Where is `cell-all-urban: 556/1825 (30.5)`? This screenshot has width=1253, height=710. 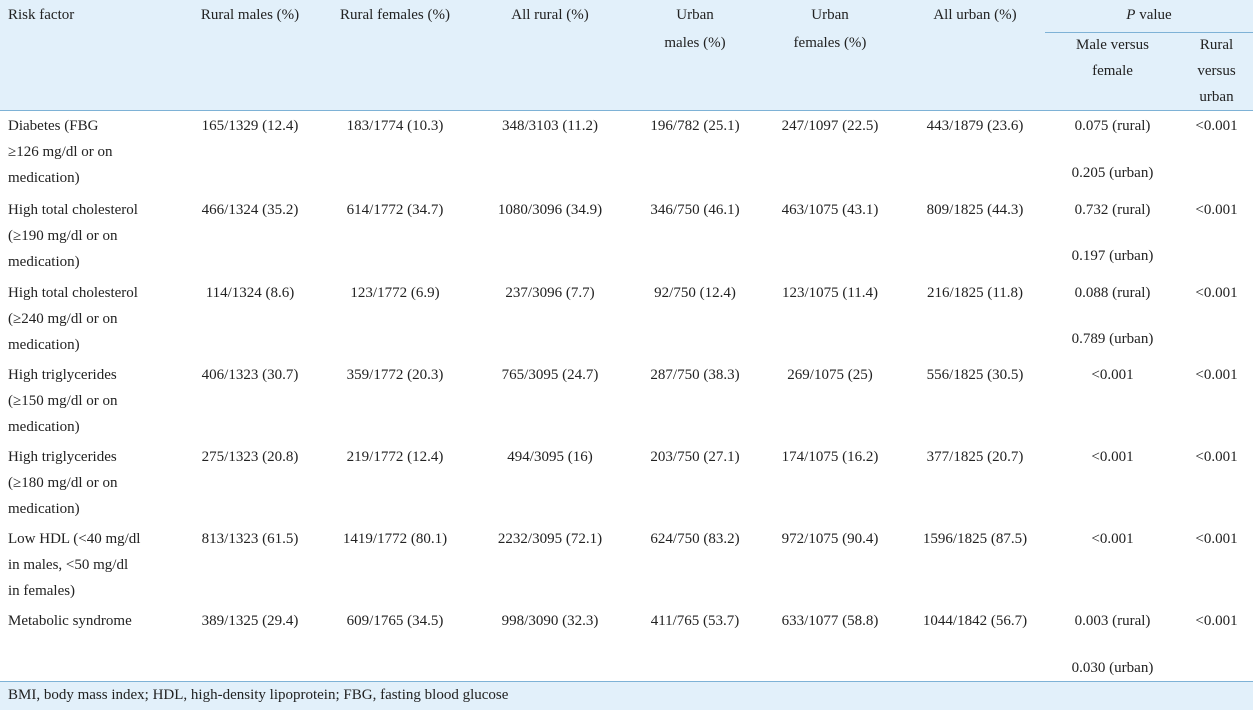
cell-all-urban: 556/1825 (30.5) is located at coordinates (975, 375).